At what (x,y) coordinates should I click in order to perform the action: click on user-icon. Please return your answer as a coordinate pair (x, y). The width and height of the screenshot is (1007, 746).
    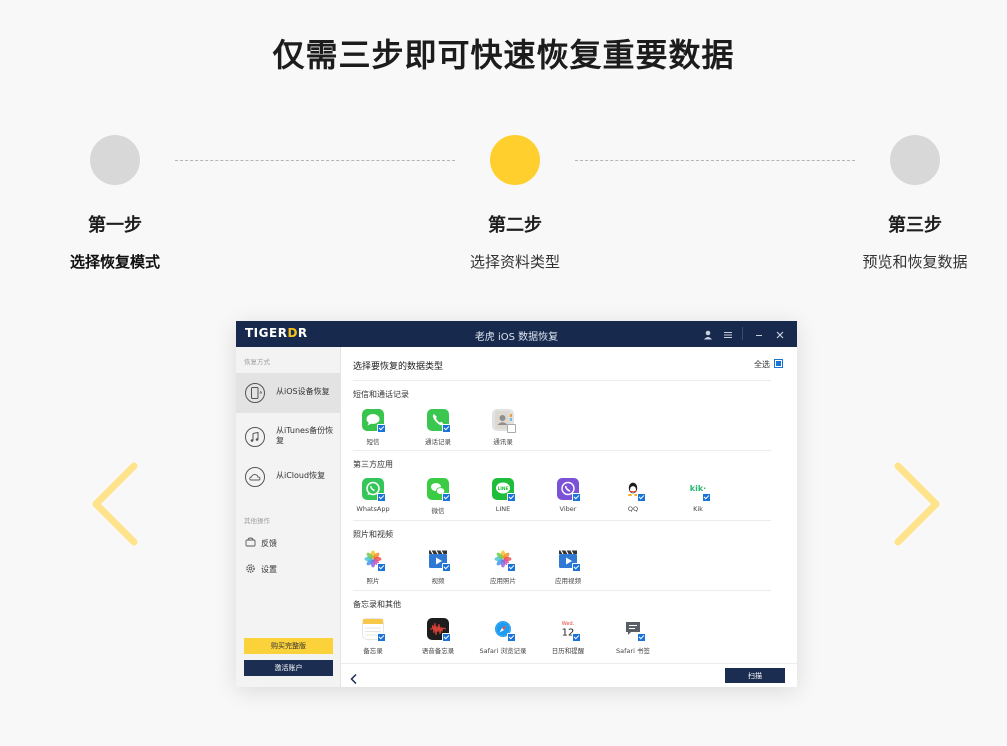
    Looking at the image, I should click on (708, 335).